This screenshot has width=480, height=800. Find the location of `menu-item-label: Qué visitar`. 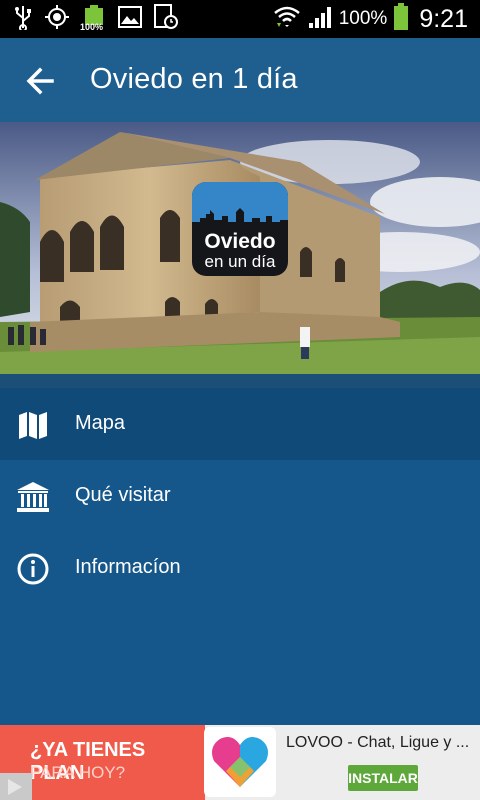

menu-item-label: Qué visitar is located at coordinates (123, 495).